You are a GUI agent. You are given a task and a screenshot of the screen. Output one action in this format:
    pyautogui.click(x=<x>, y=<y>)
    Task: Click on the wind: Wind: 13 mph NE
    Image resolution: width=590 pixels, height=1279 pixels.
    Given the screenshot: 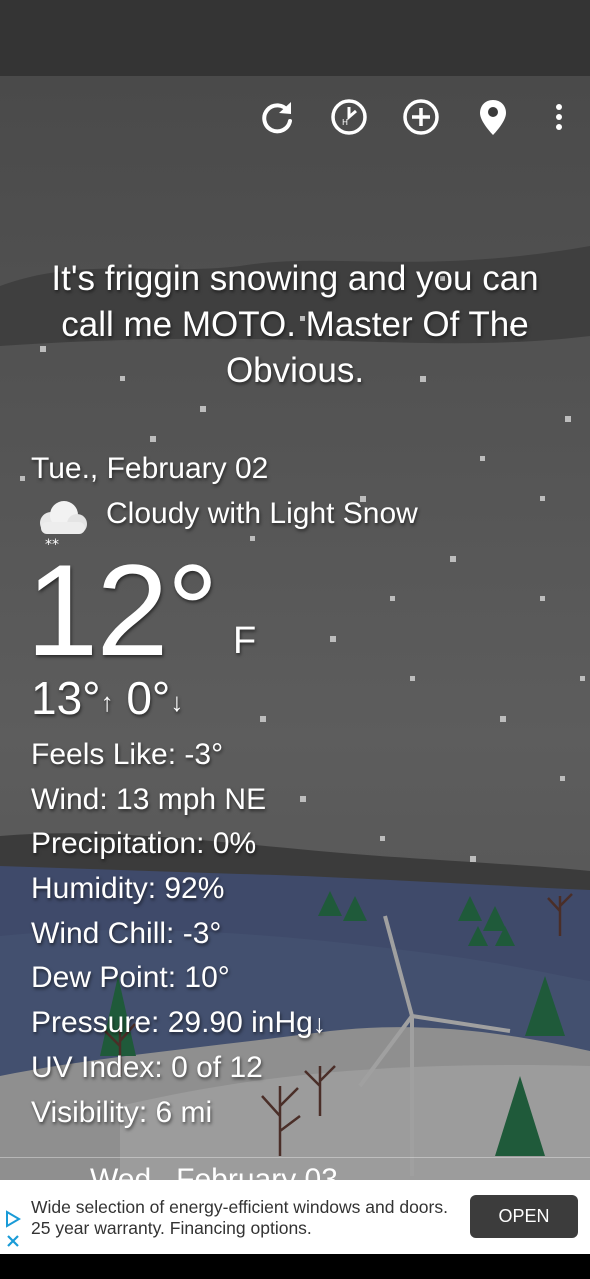 What is the action you would take?
    pyautogui.click(x=149, y=799)
    